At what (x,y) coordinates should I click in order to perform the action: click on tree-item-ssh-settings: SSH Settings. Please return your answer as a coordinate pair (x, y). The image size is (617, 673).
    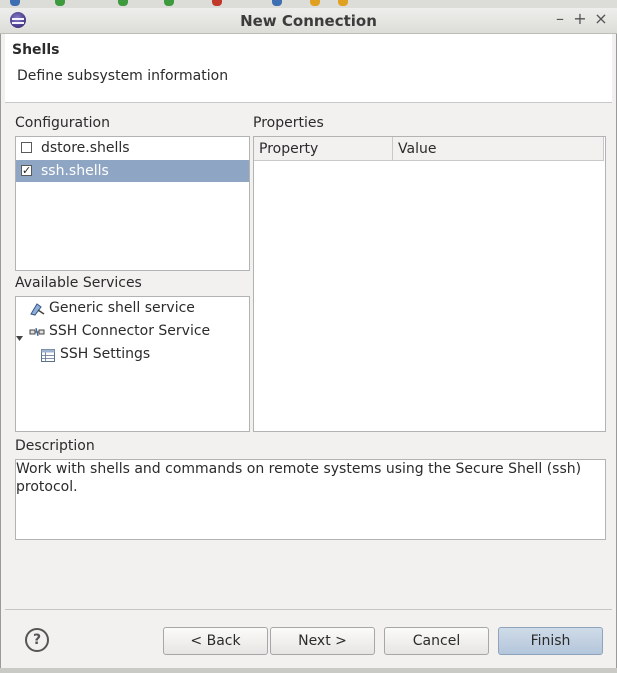
    Looking at the image, I should click on (132, 354).